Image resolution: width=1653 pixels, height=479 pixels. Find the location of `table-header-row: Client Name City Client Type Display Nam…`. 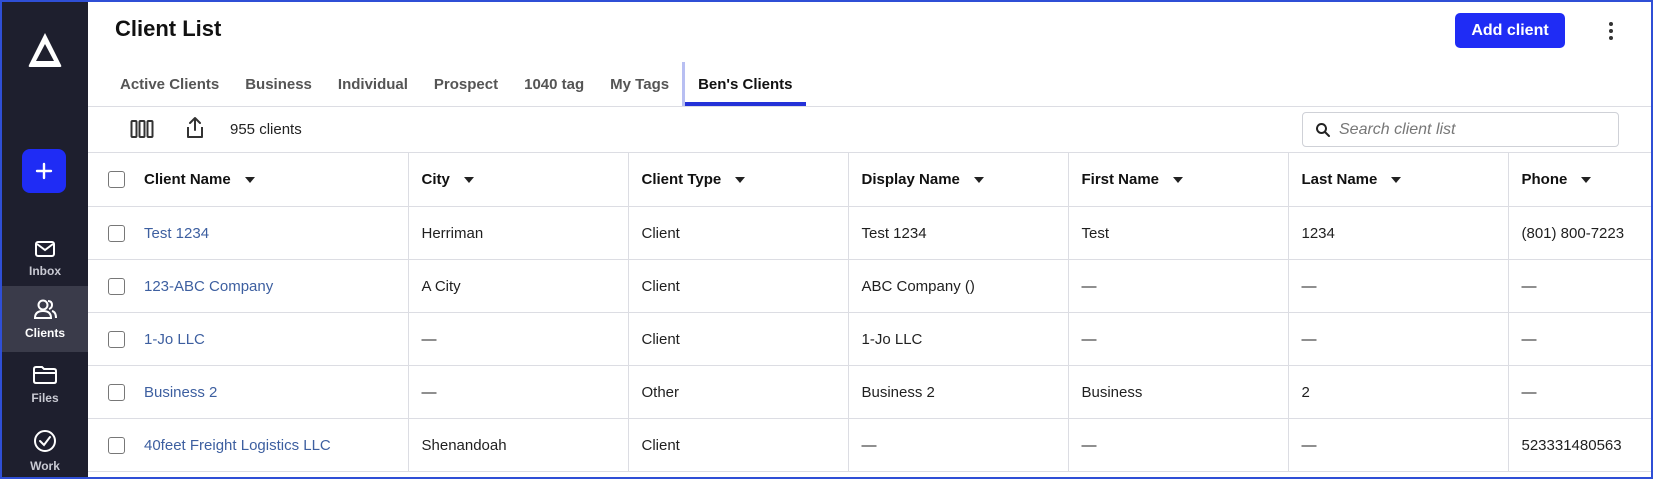

table-header-row: Client Name City Client Type Display Nam… is located at coordinates (869, 179).